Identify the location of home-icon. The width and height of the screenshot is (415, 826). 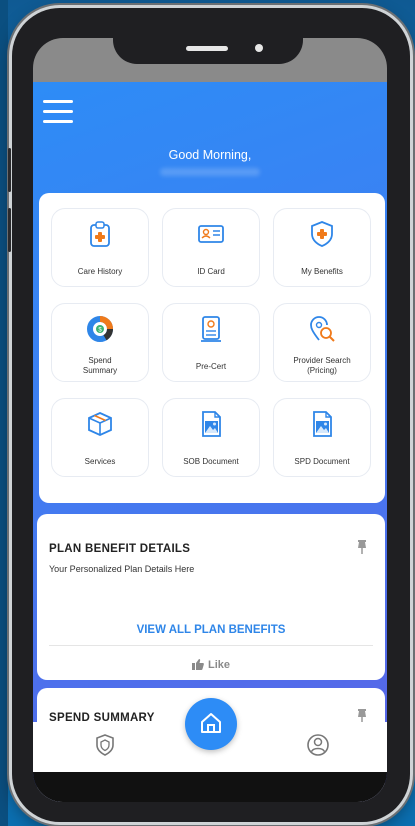
(211, 723).